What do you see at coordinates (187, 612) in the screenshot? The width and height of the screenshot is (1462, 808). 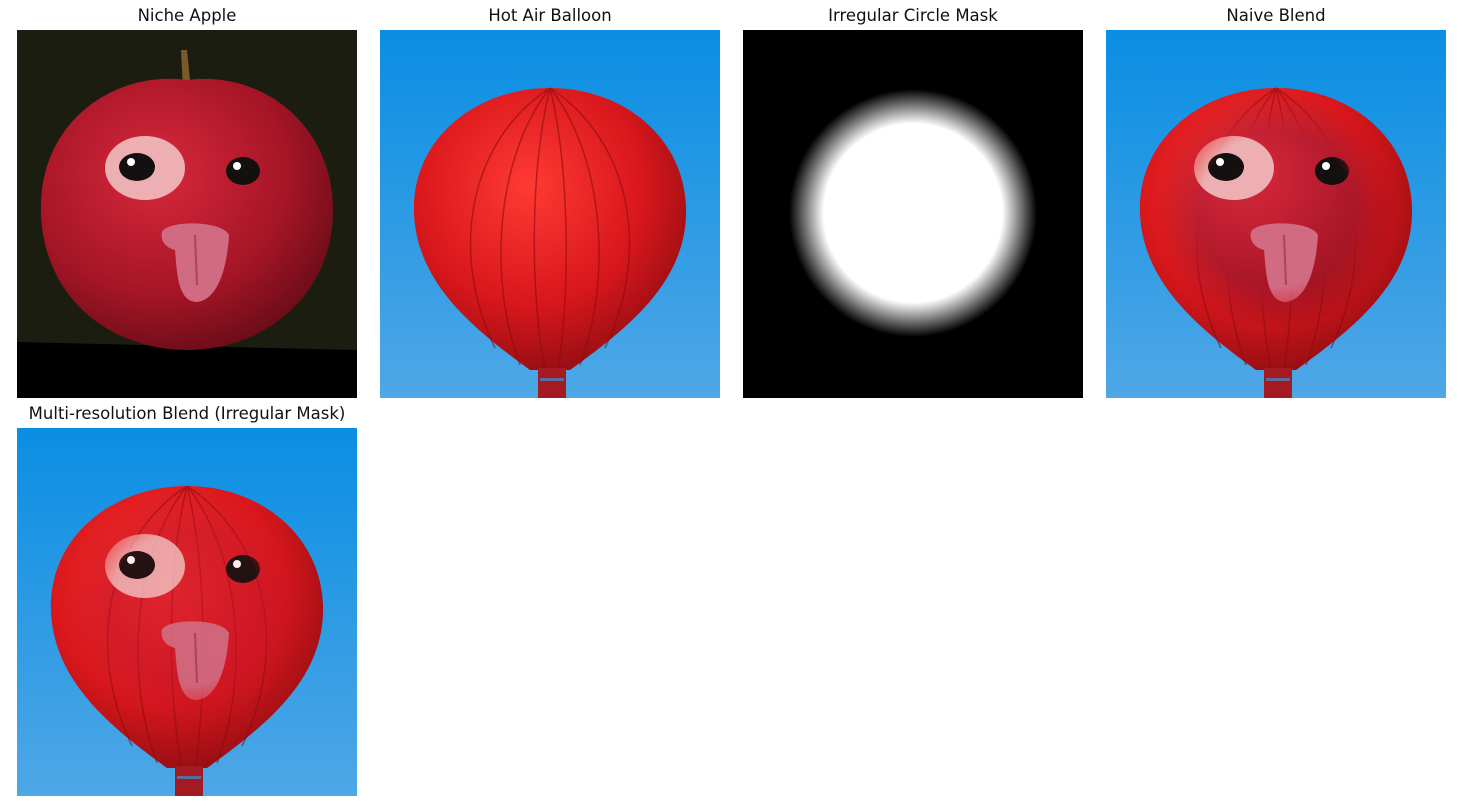 I see `multi-resolution-blend-image` at bounding box center [187, 612].